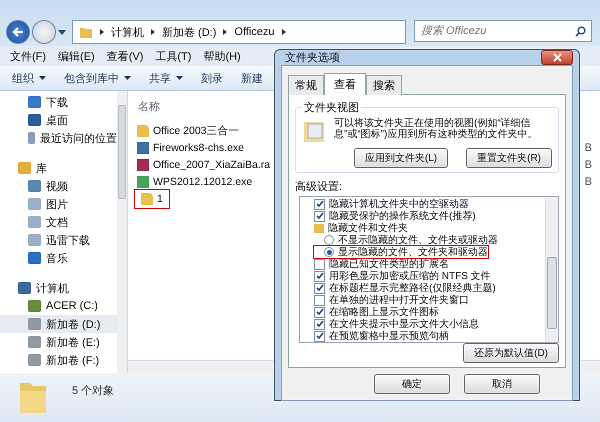 This screenshot has height=422, width=600. Describe the element at coordinates (252, 78) in the screenshot. I see `toolbar-button: 新建` at that location.